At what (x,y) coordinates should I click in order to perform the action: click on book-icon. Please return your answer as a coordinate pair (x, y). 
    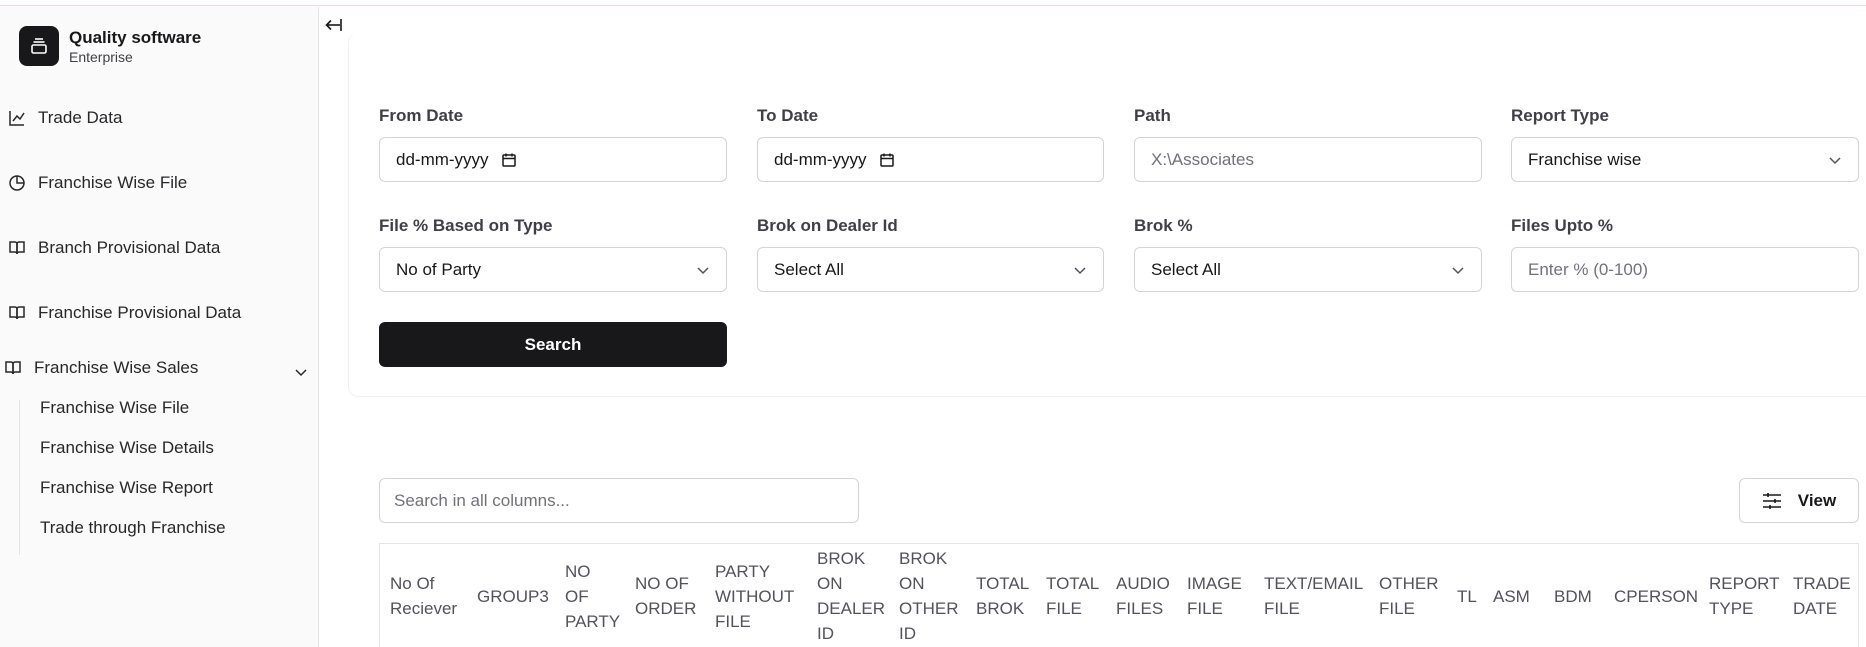
    Looking at the image, I should click on (17, 313).